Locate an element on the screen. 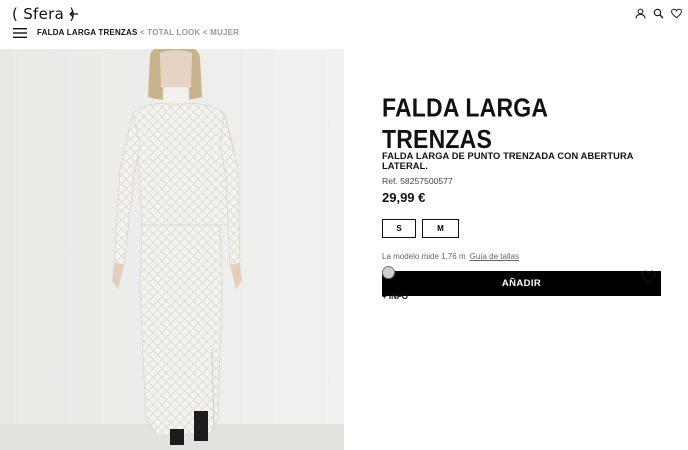  breadcrumb-mujer: MUJER is located at coordinates (224, 32).